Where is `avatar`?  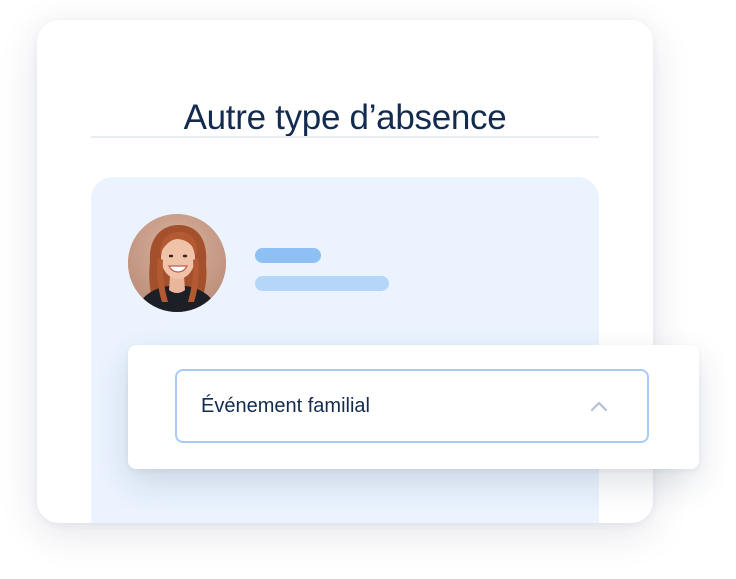 avatar is located at coordinates (177, 263).